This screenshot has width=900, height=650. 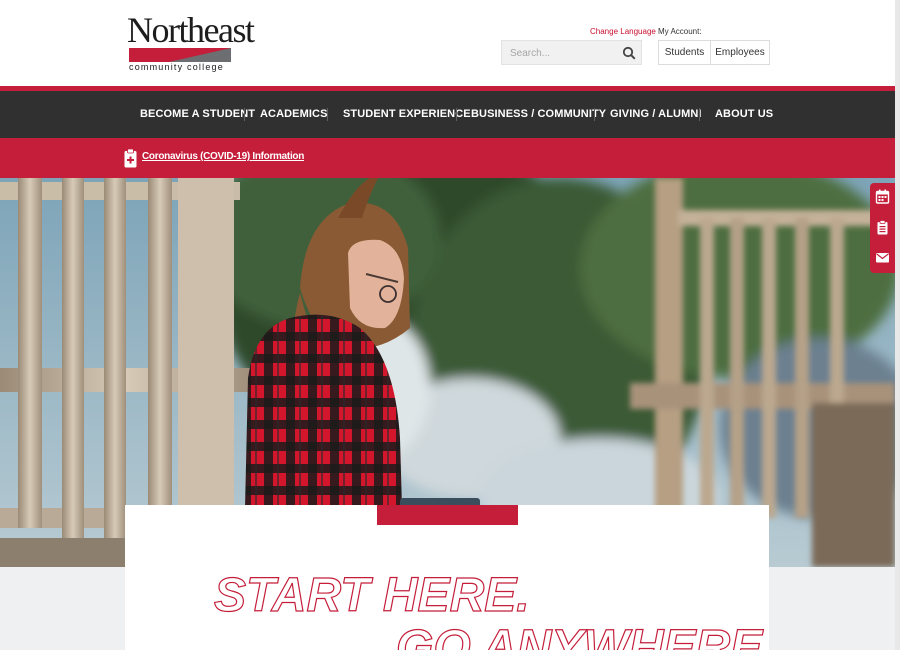 I want to click on nav-become-a-student: BECOME A STUDENT, so click(x=197, y=114).